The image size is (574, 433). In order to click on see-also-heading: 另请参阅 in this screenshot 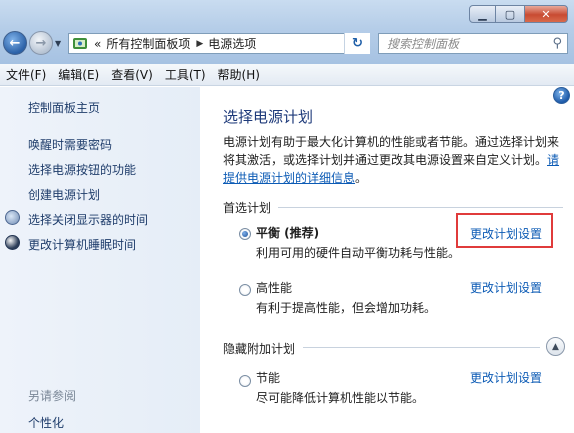, I will do `click(52, 396)`.